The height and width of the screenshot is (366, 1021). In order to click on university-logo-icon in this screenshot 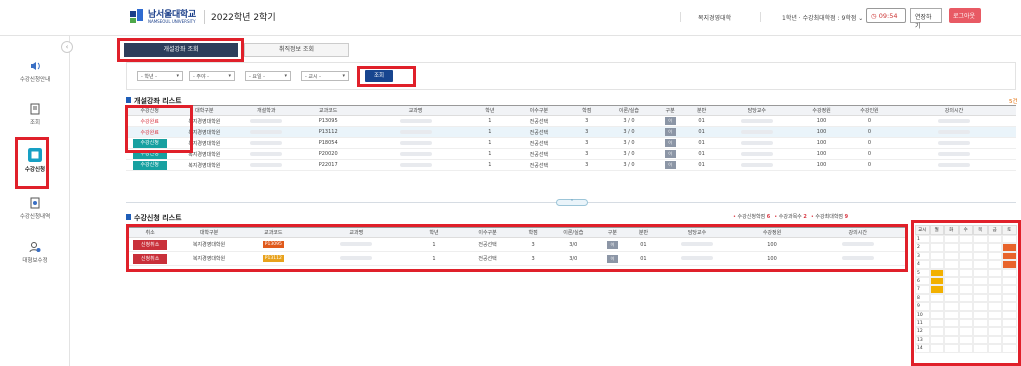, I will do `click(136, 16)`.